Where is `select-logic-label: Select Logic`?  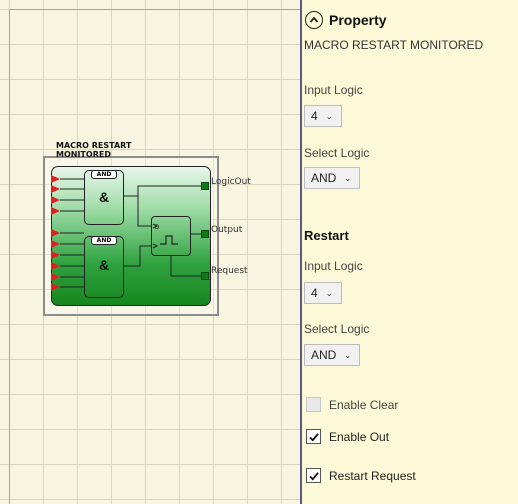 select-logic-label: Select Logic is located at coordinates (337, 153).